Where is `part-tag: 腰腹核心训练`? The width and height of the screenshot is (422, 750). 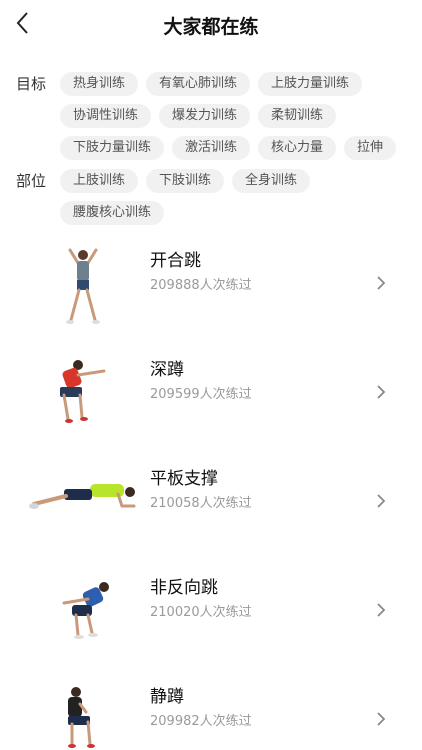
part-tag: 腰腹核心训练 is located at coordinates (112, 213).